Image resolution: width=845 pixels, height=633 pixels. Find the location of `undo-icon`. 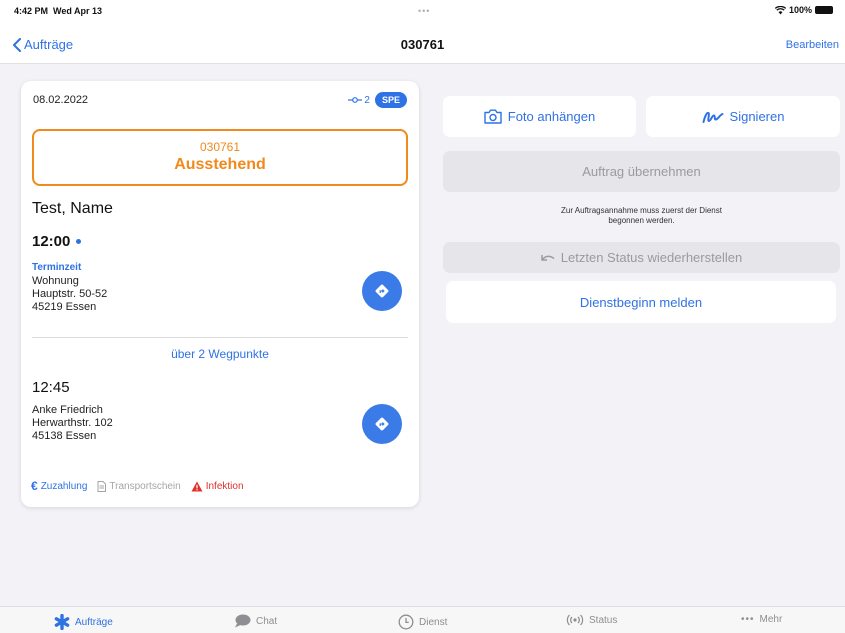

undo-icon is located at coordinates (548, 257).